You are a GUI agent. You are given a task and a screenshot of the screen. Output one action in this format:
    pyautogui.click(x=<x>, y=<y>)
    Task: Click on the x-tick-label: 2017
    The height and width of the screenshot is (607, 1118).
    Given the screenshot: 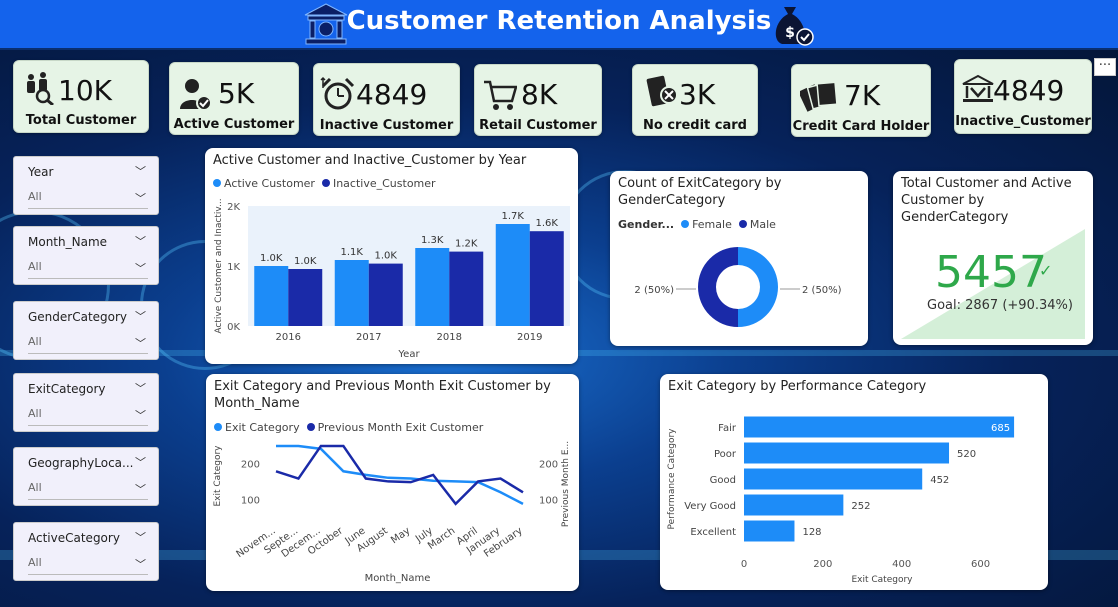 What is the action you would take?
    pyautogui.click(x=368, y=337)
    